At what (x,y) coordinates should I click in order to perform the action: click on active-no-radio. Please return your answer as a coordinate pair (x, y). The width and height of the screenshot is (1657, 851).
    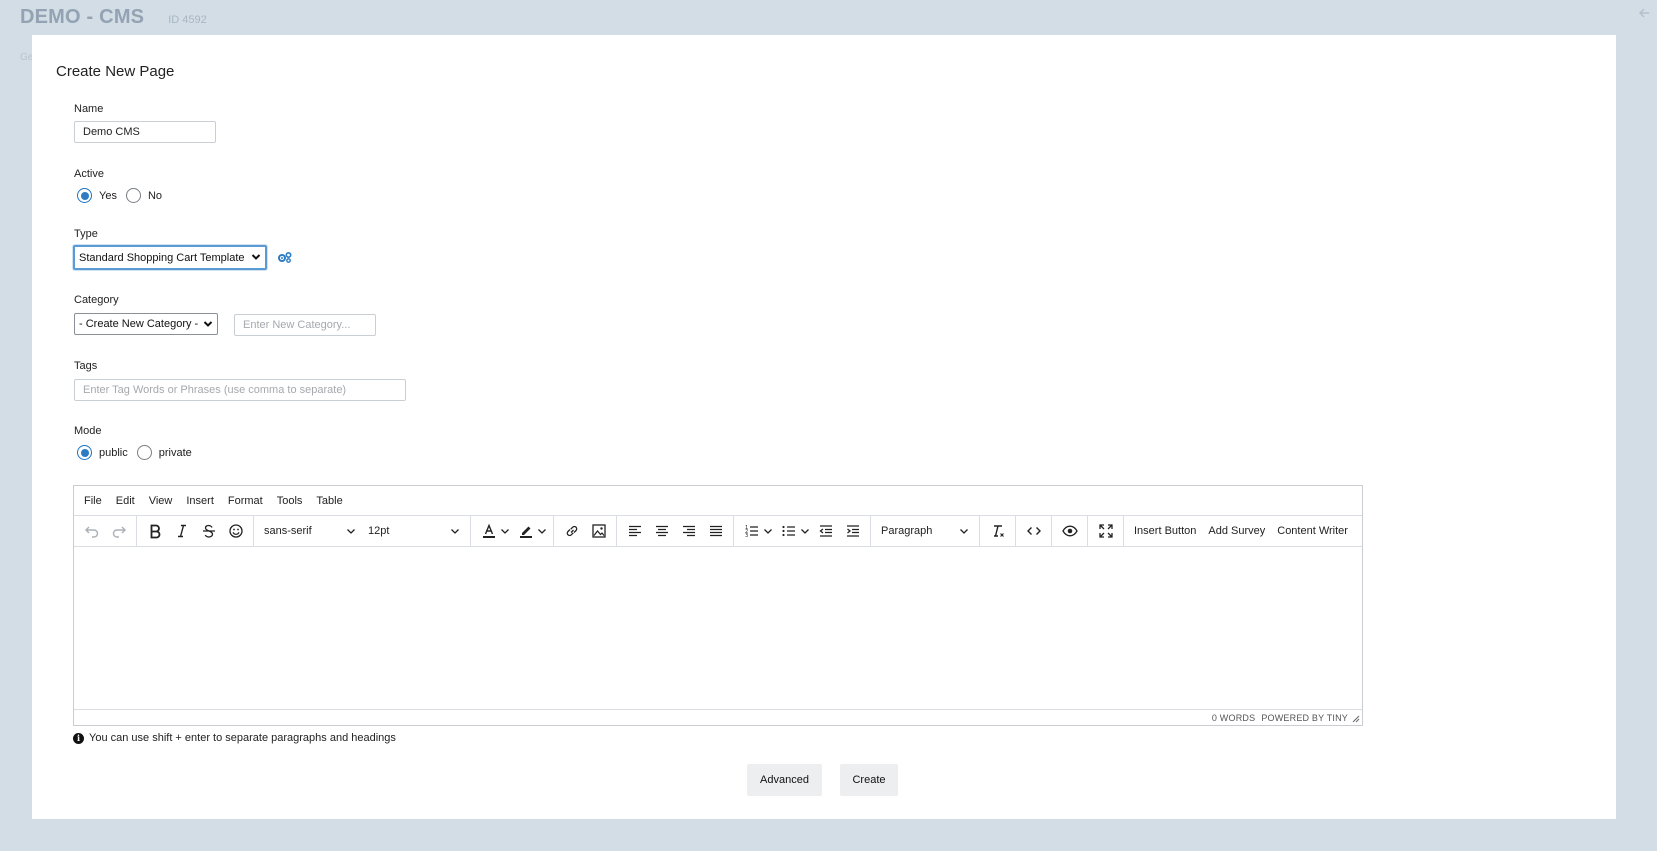
    Looking at the image, I should click on (133, 195).